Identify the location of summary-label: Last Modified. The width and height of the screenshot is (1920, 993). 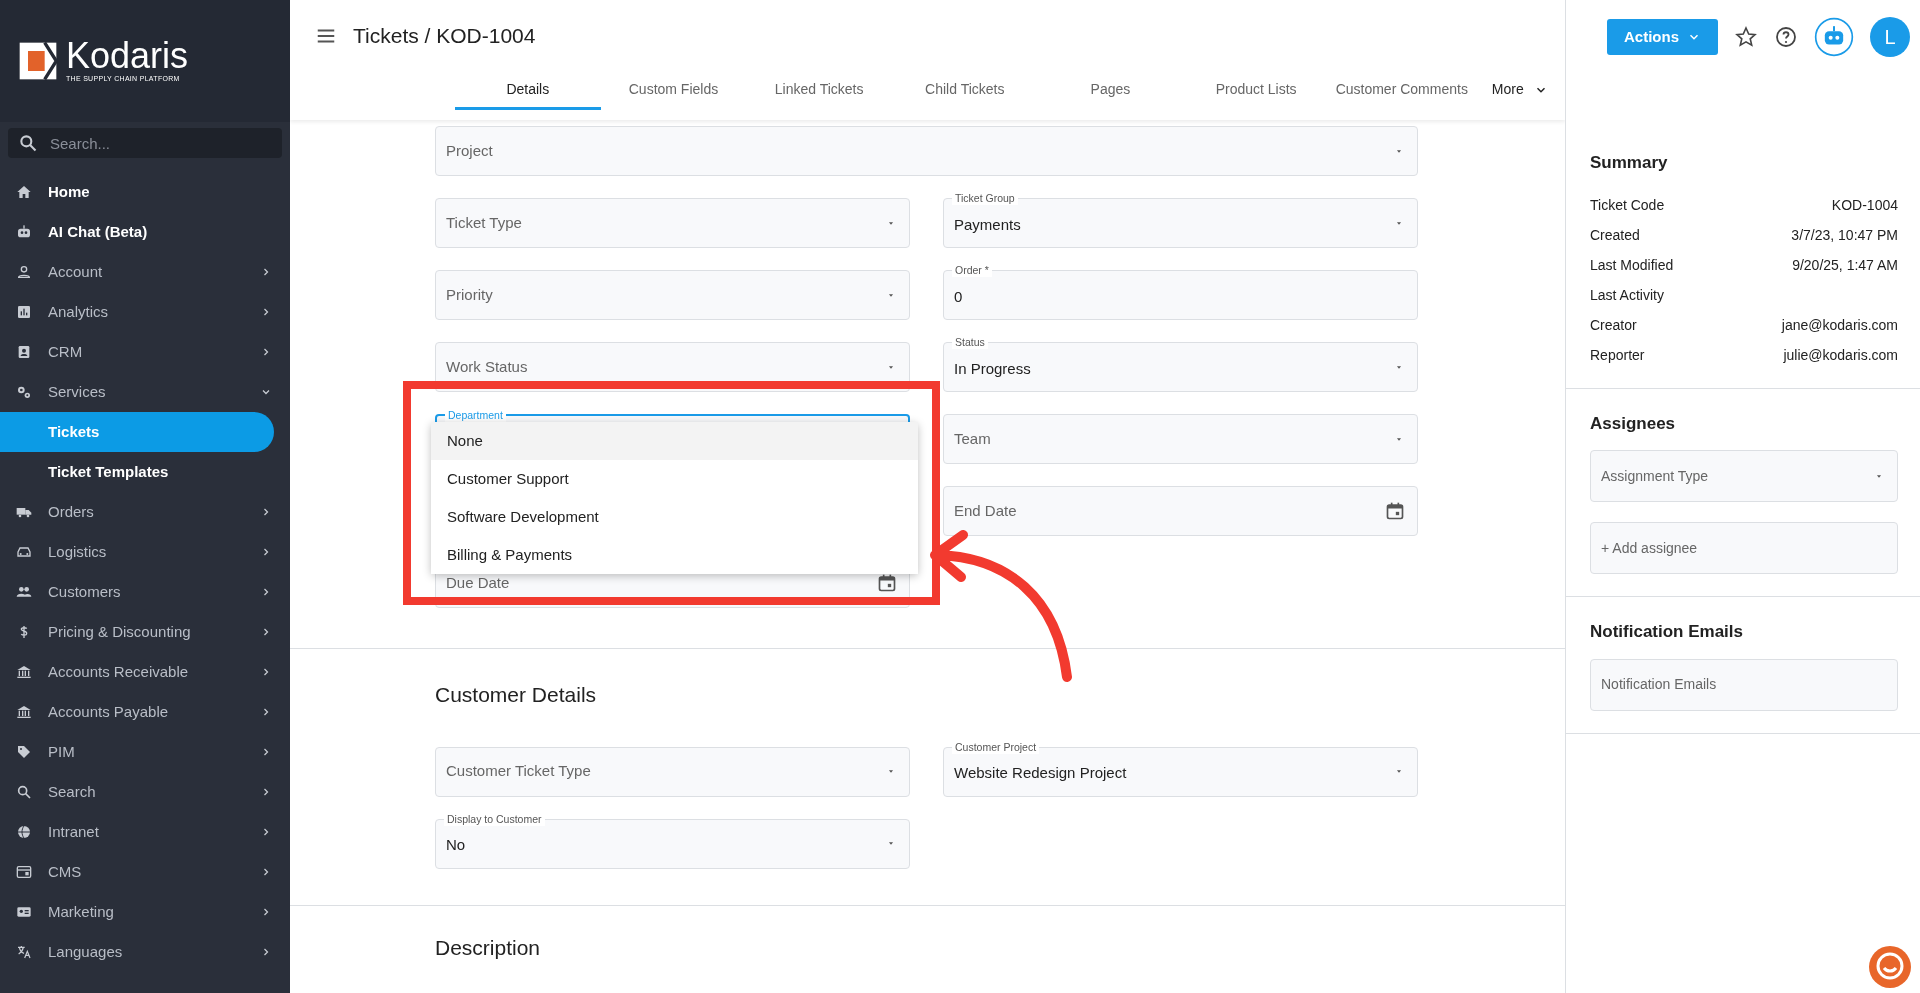
(1632, 265).